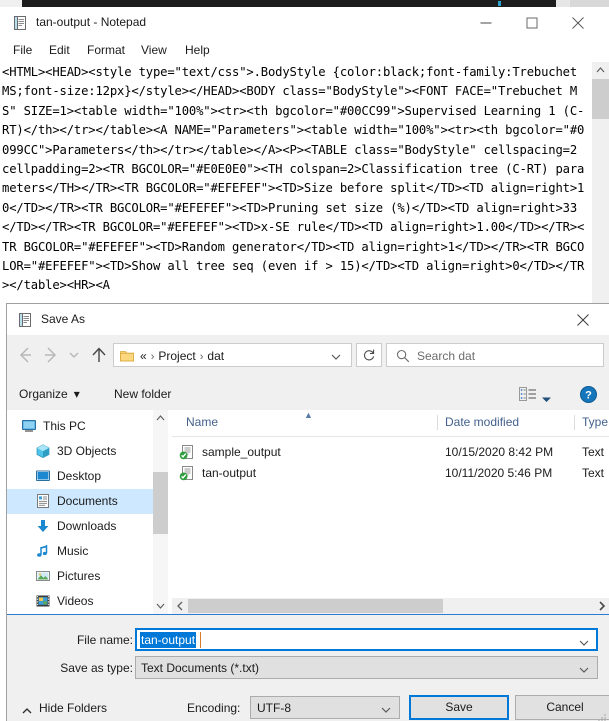 This screenshot has height=721, width=609. What do you see at coordinates (499, 3) in the screenshot?
I see `bg-strip-accent` at bounding box center [499, 3].